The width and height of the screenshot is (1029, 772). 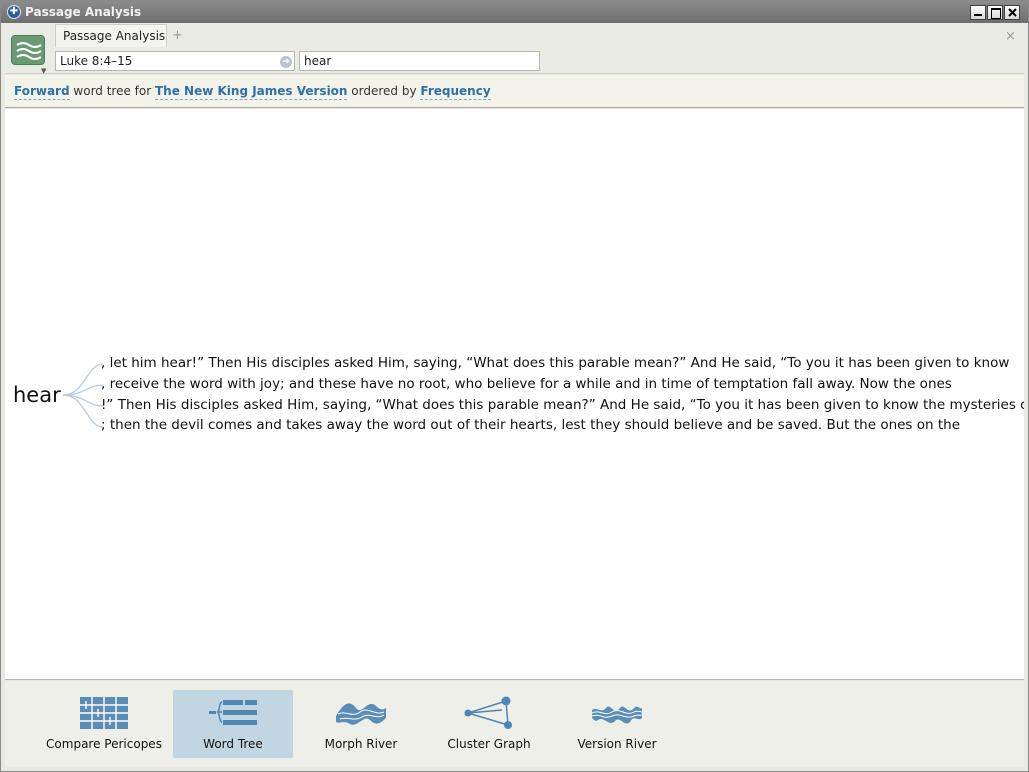 I want to click on compare-pericopes-icon, so click(x=104, y=713).